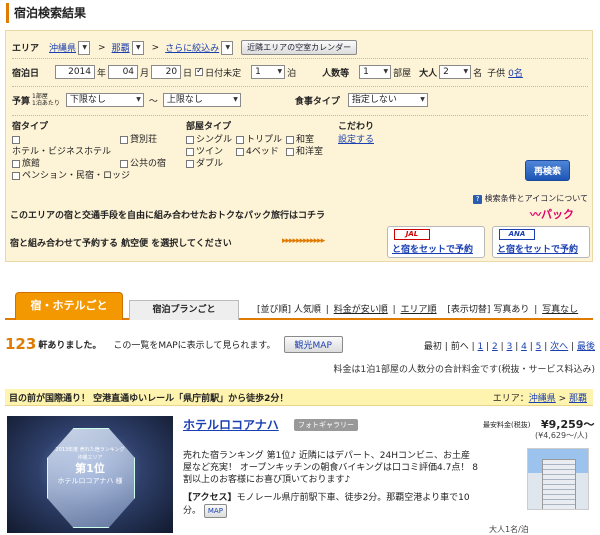 This screenshot has width=600, height=535. Describe the element at coordinates (268, 72) in the screenshot. I see `nights-select: 1` at that location.